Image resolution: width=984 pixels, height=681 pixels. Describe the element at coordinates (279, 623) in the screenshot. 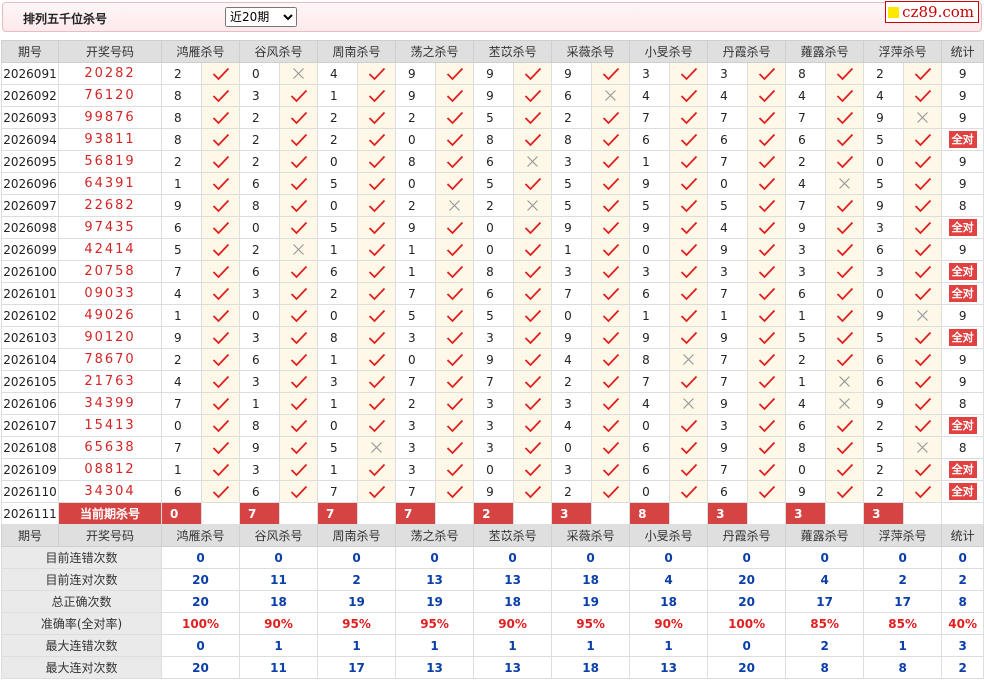

I see `stats-value: 90%` at that location.